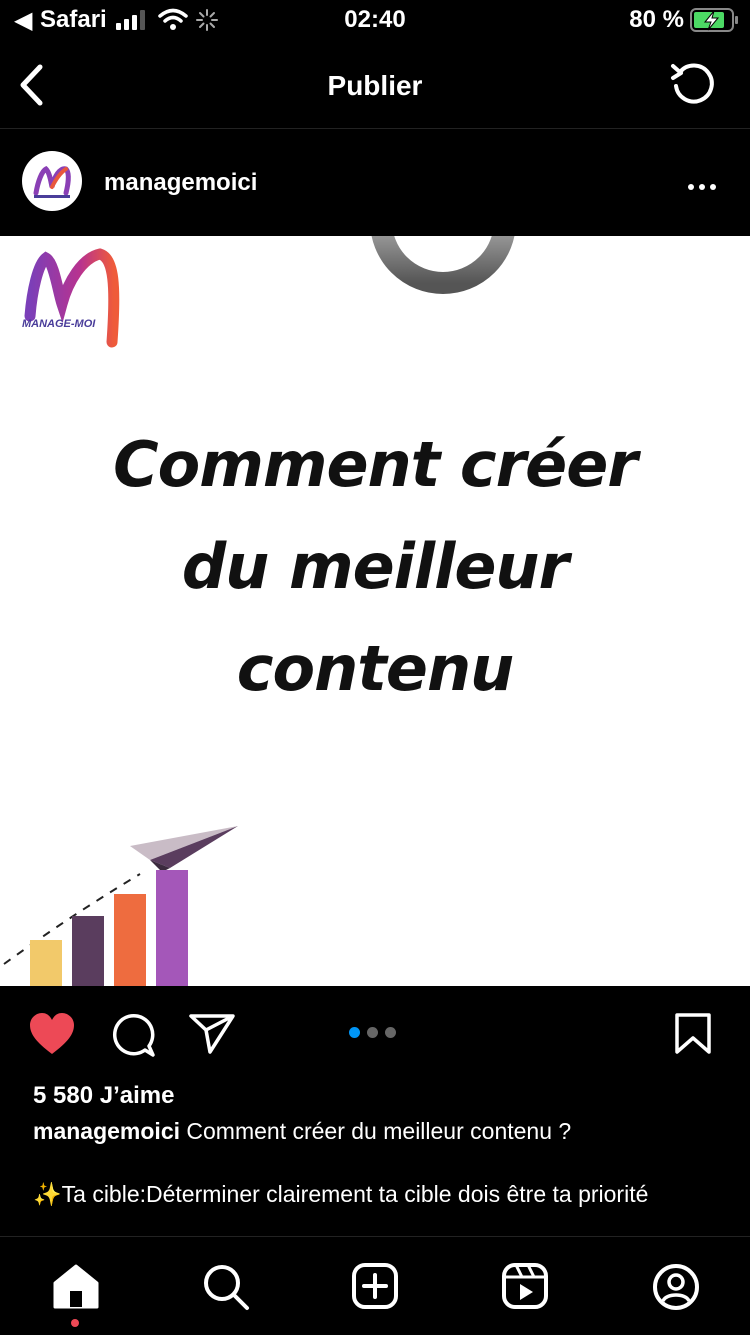  Describe the element at coordinates (704, 186) in the screenshot. I see `more-options-icon` at that location.